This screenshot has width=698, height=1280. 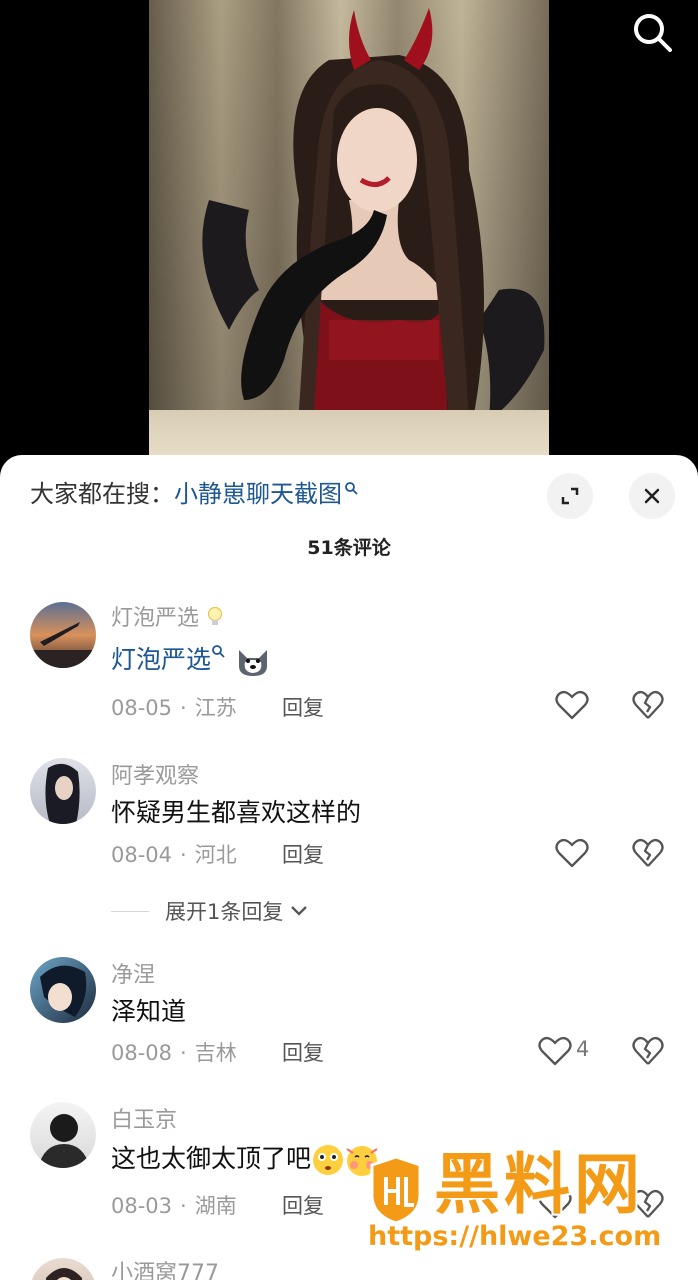 I want to click on flushed-emoji, so click(x=328, y=1160).